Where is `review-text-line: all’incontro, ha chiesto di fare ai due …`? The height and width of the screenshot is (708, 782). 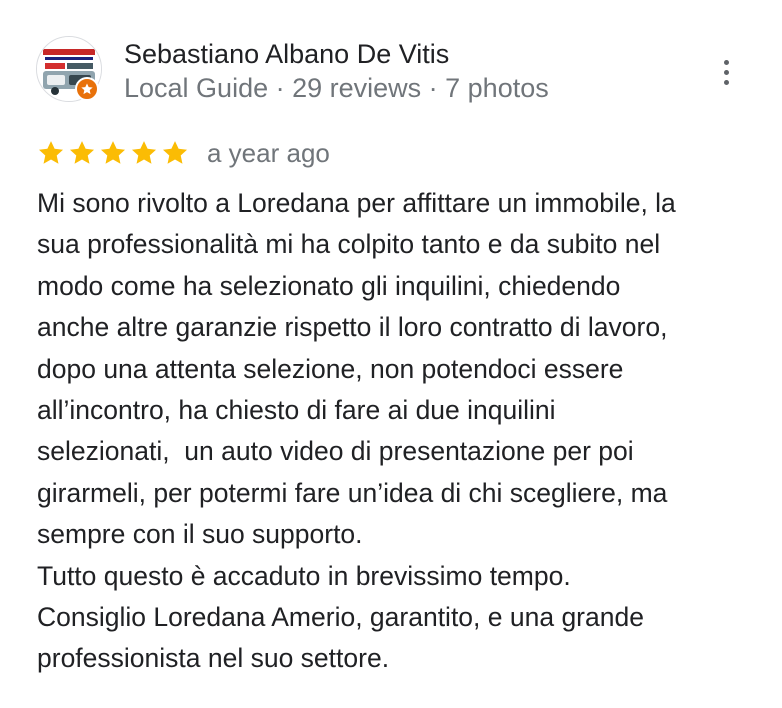 review-text-line: all’incontro, ha chiesto di fare ai due … is located at coordinates (296, 410).